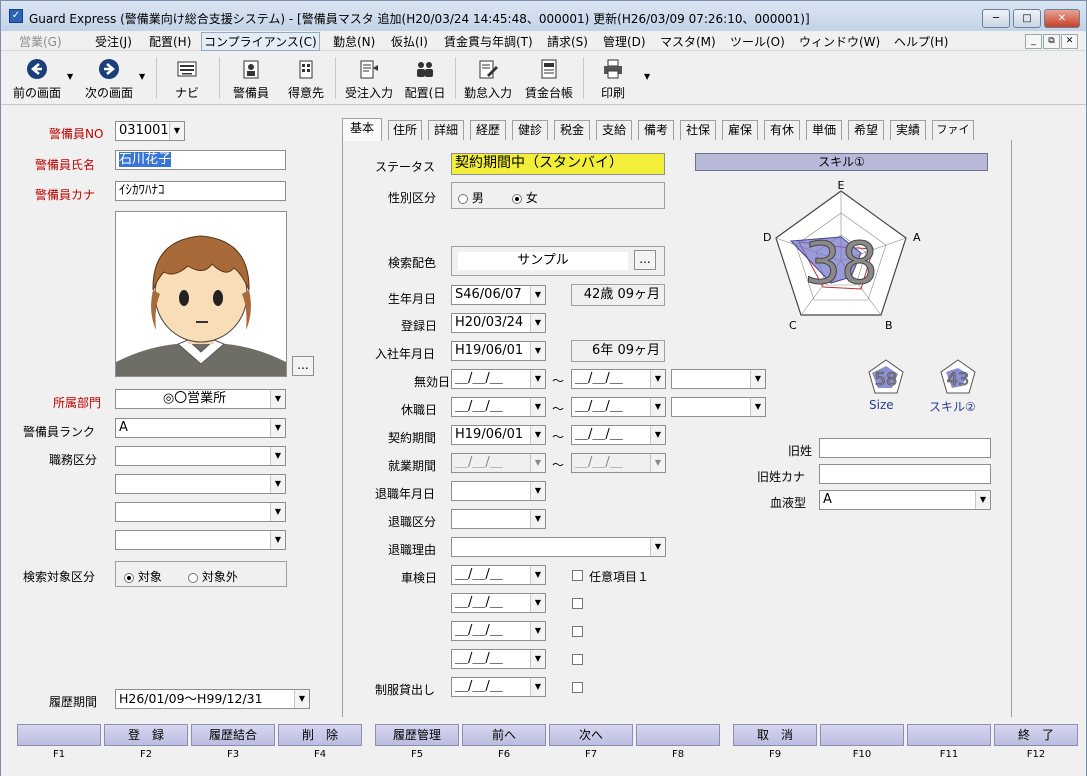 Image resolution: width=1087 pixels, height=776 pixels. Describe the element at coordinates (656, 130) in the screenshot. I see `tab-notes: 備考` at that location.